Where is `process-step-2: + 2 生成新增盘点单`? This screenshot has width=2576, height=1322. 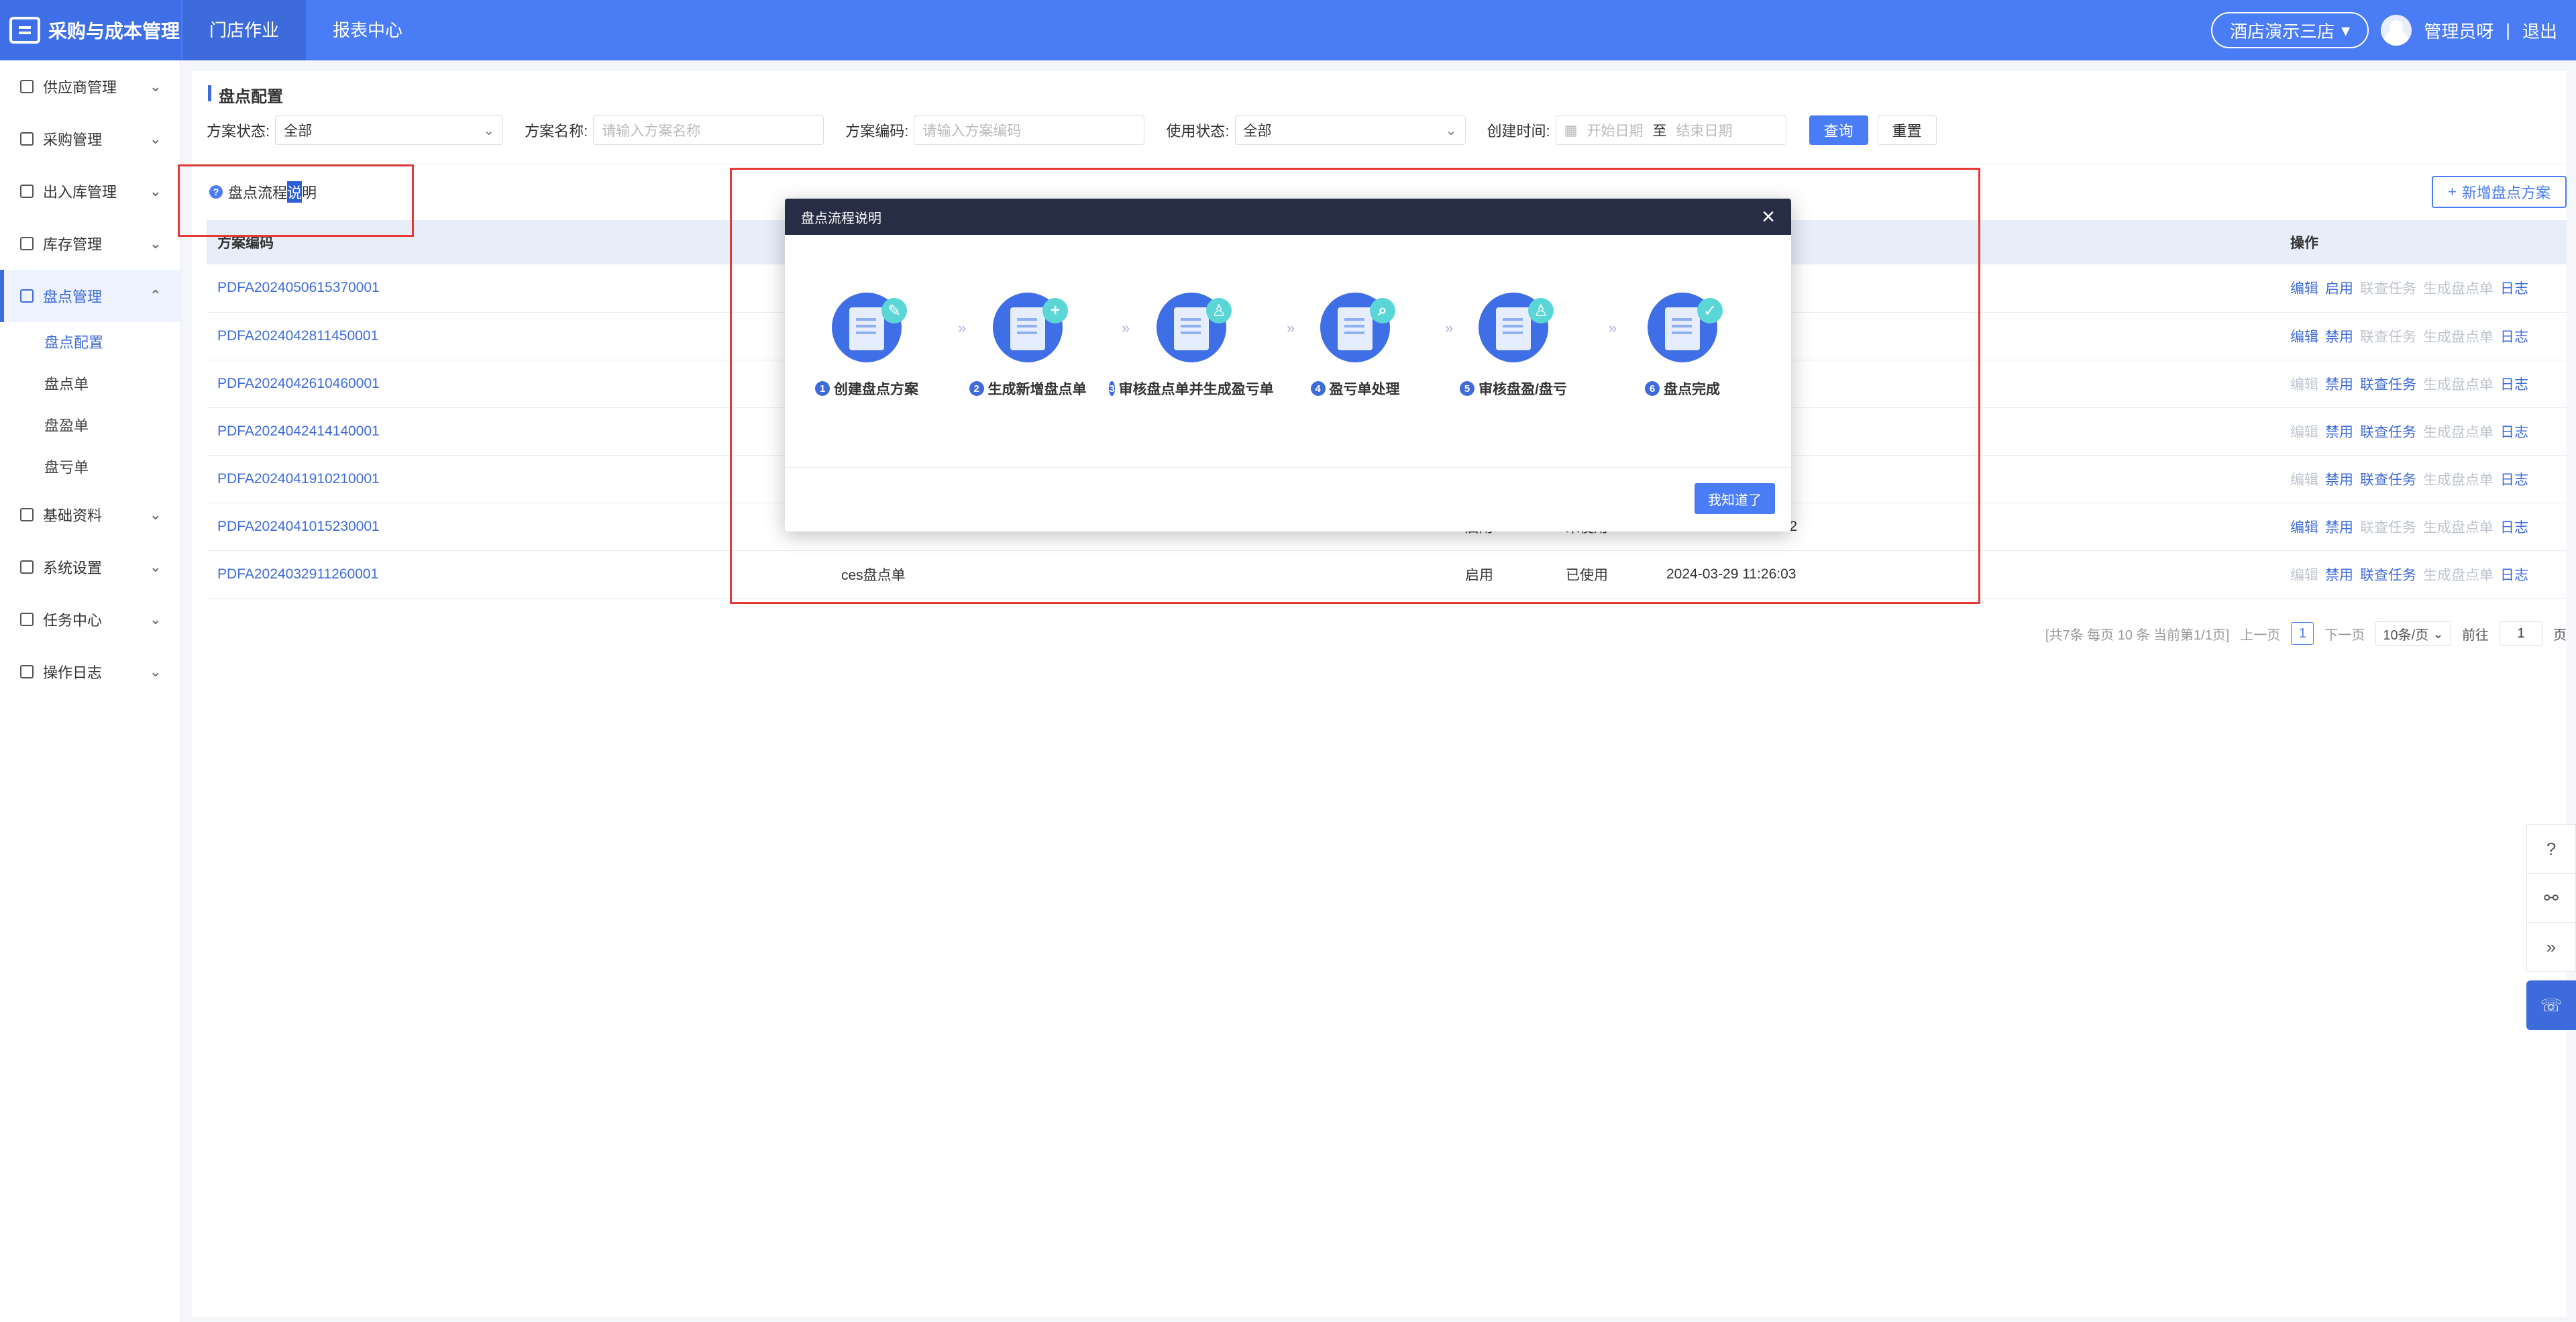
process-step-2: + 2 生成新增盘点单 is located at coordinates (1027, 346).